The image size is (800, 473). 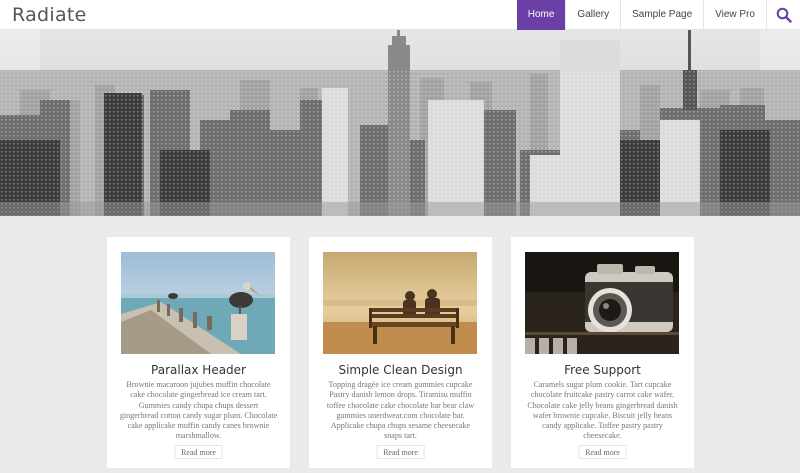 I want to click on site-logo: Radiate, so click(x=49, y=15).